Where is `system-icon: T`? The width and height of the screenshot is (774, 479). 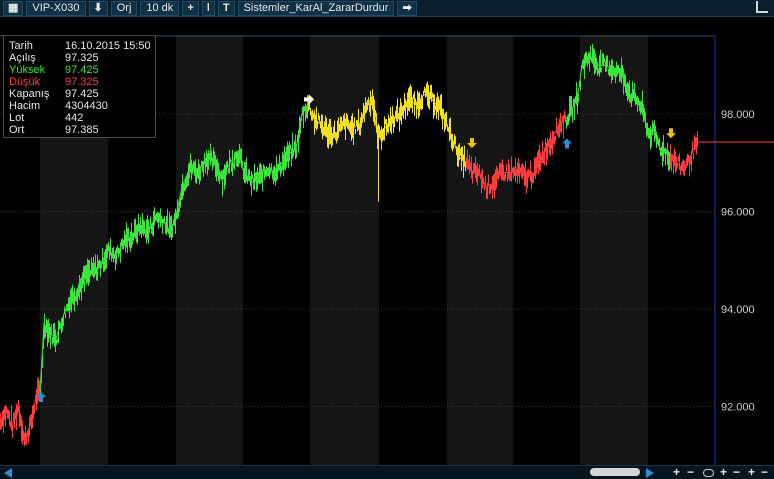 system-icon: T is located at coordinates (226, 8).